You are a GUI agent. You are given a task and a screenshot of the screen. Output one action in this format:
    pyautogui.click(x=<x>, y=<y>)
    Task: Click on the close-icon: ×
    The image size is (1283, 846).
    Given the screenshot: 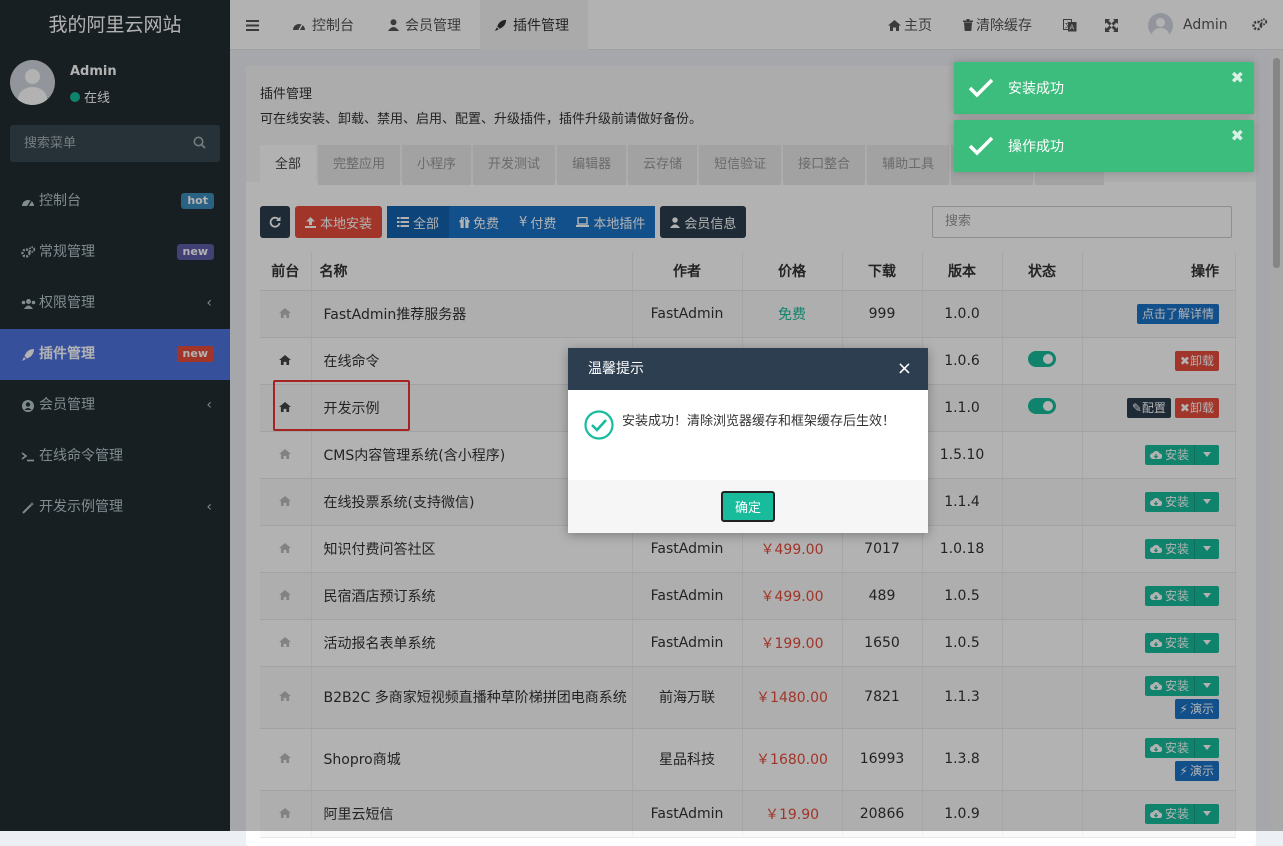 What is the action you would take?
    pyautogui.click(x=904, y=369)
    